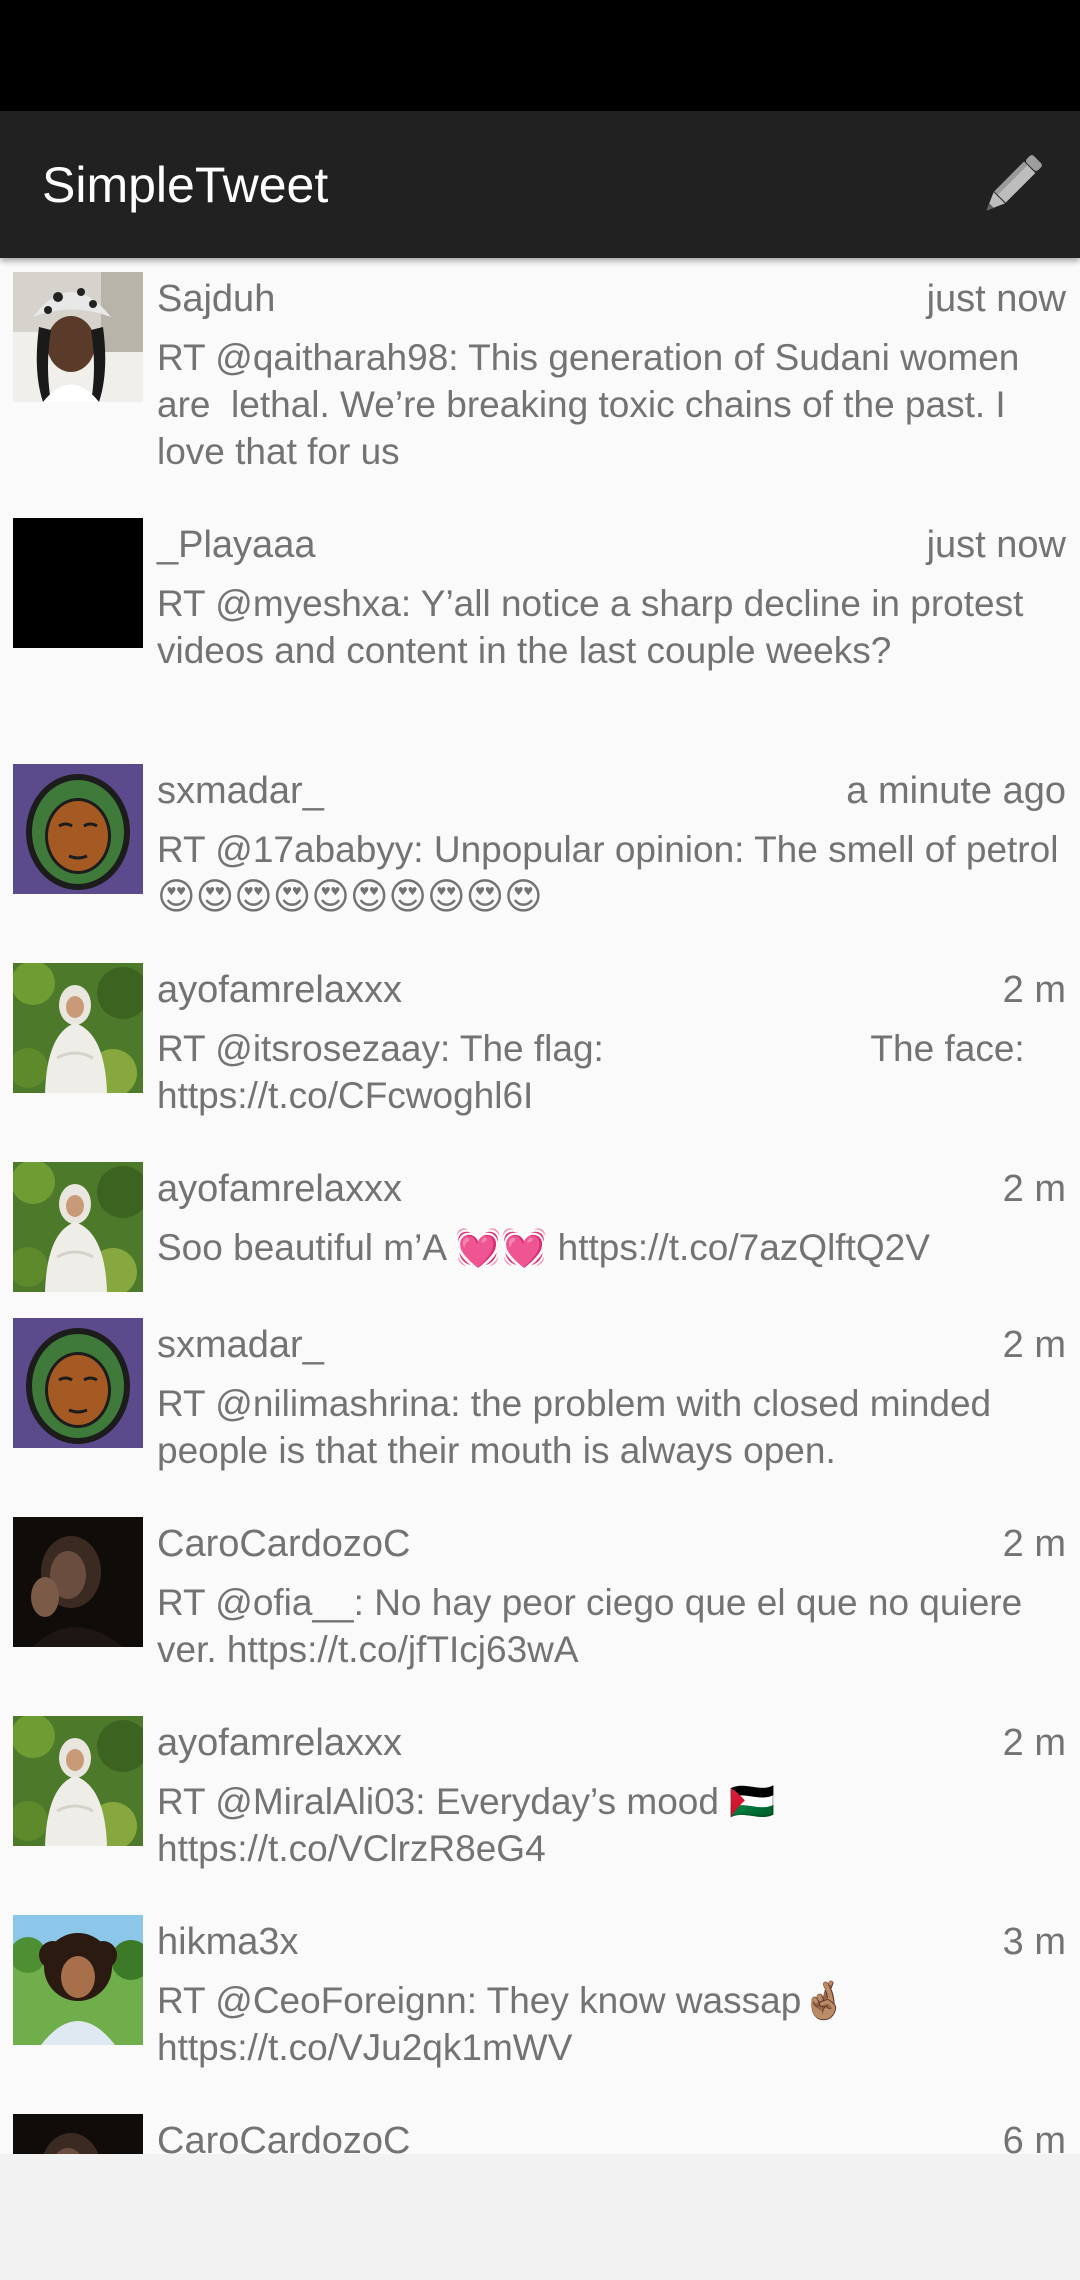 The width and height of the screenshot is (1080, 2280). Describe the element at coordinates (956, 791) in the screenshot. I see `tweet-timestamp: a minute ago` at that location.